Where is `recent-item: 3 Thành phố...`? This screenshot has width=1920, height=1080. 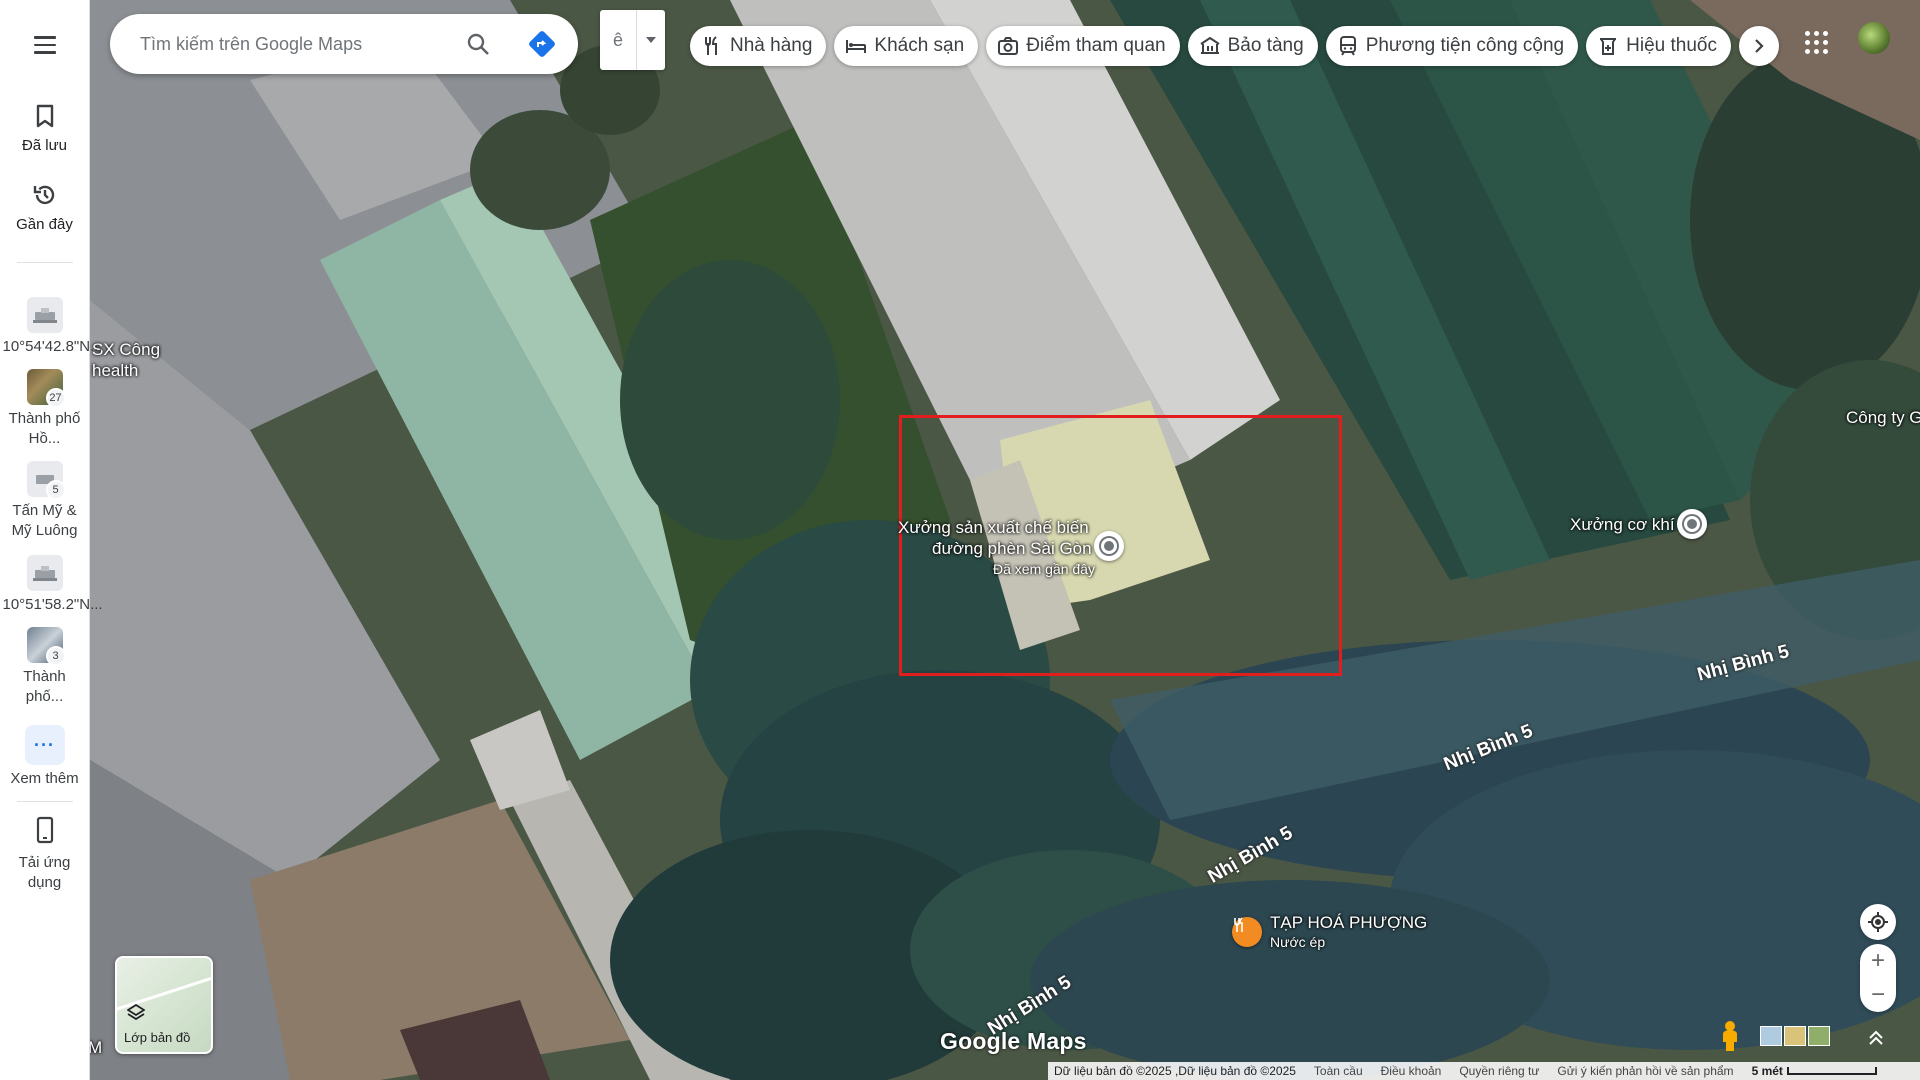
recent-item: 3 Thành phố... is located at coordinates (45, 667).